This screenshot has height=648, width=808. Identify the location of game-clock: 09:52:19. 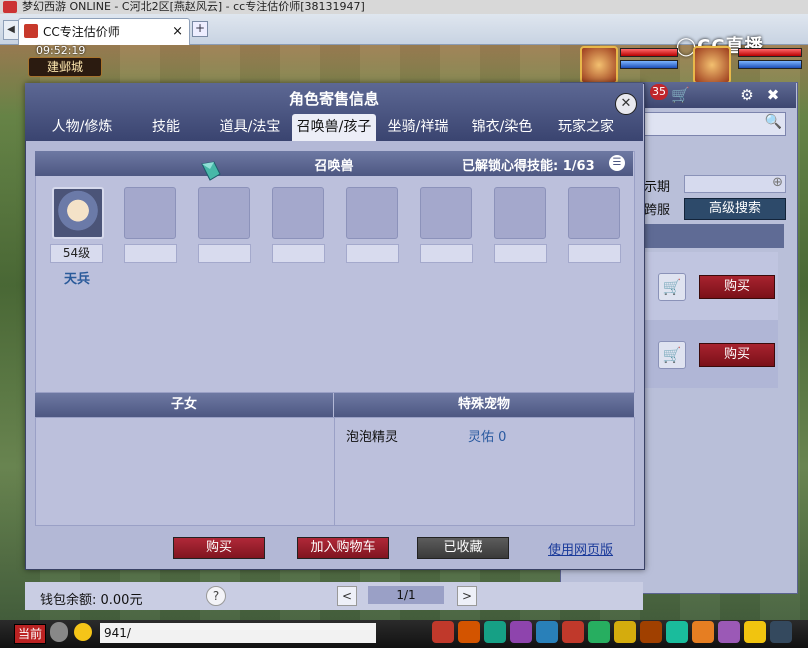
(61, 50).